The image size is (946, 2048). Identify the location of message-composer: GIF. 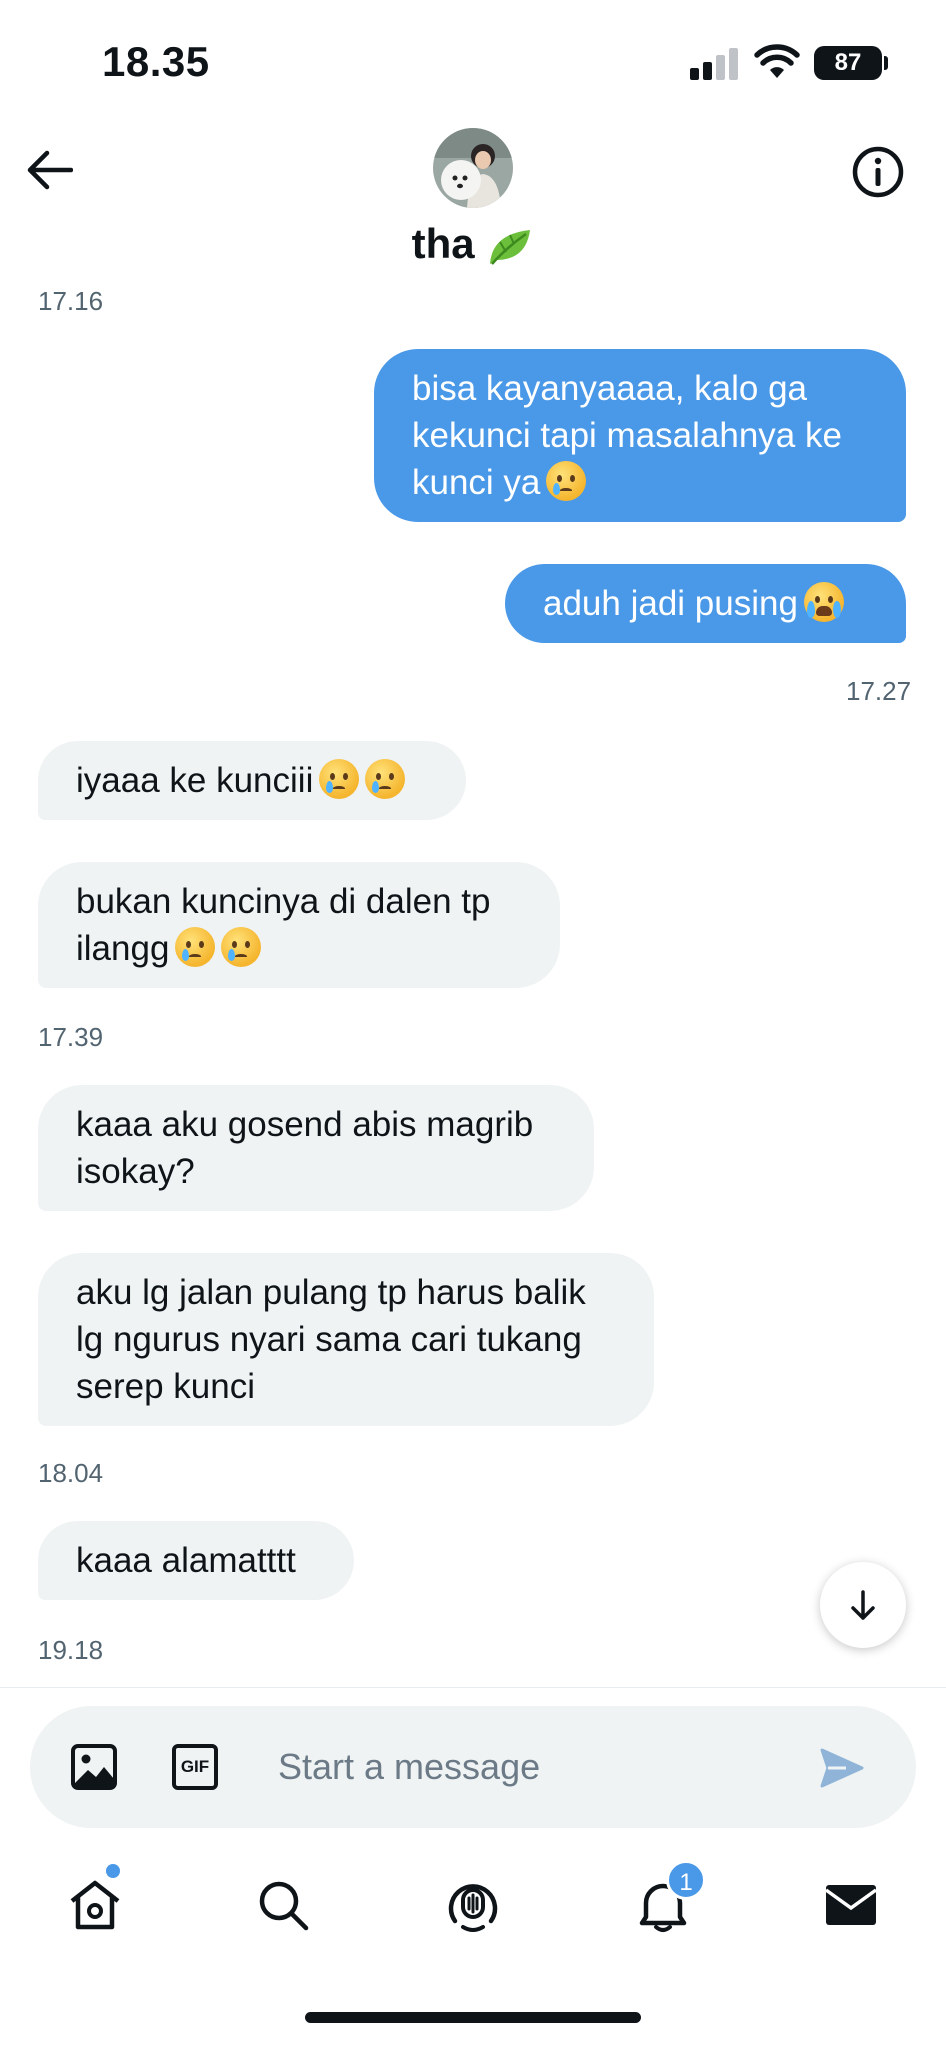
(473, 1767).